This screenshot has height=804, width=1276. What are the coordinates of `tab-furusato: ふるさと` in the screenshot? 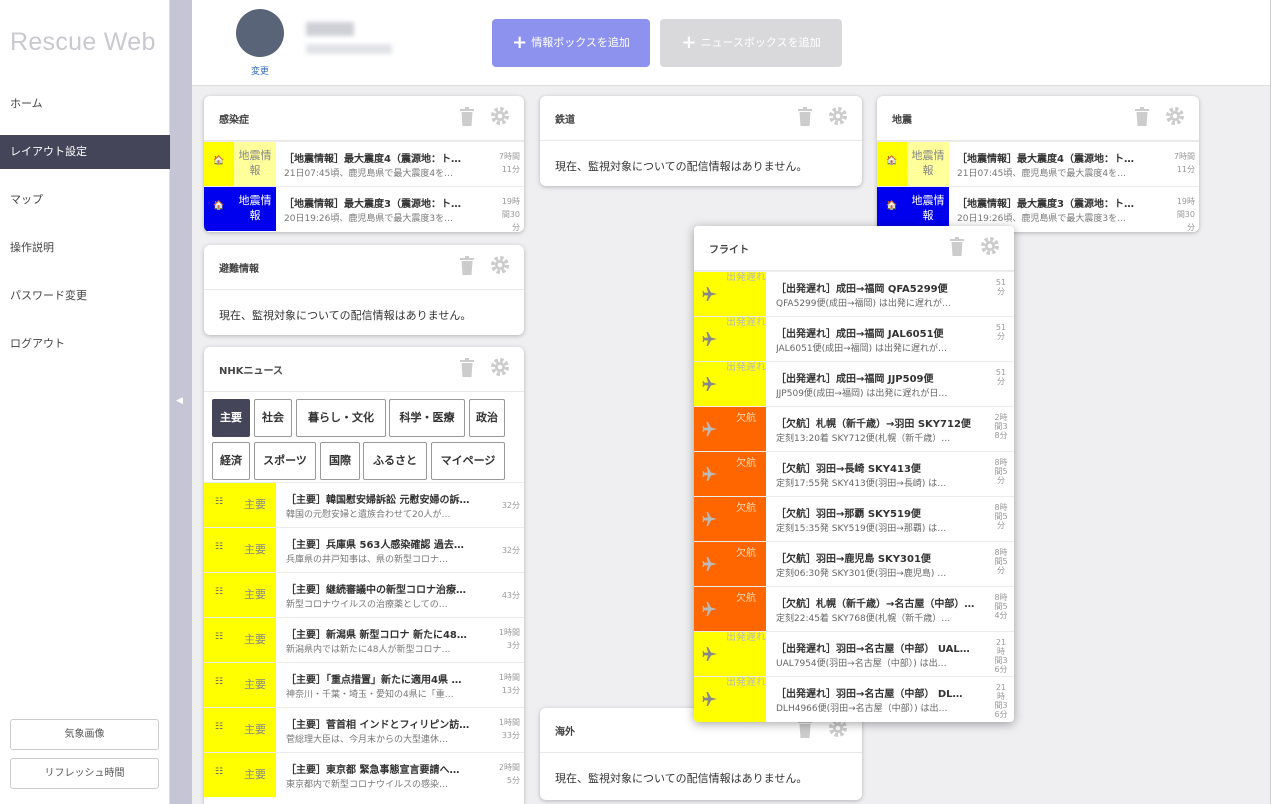 It's located at (395, 461).